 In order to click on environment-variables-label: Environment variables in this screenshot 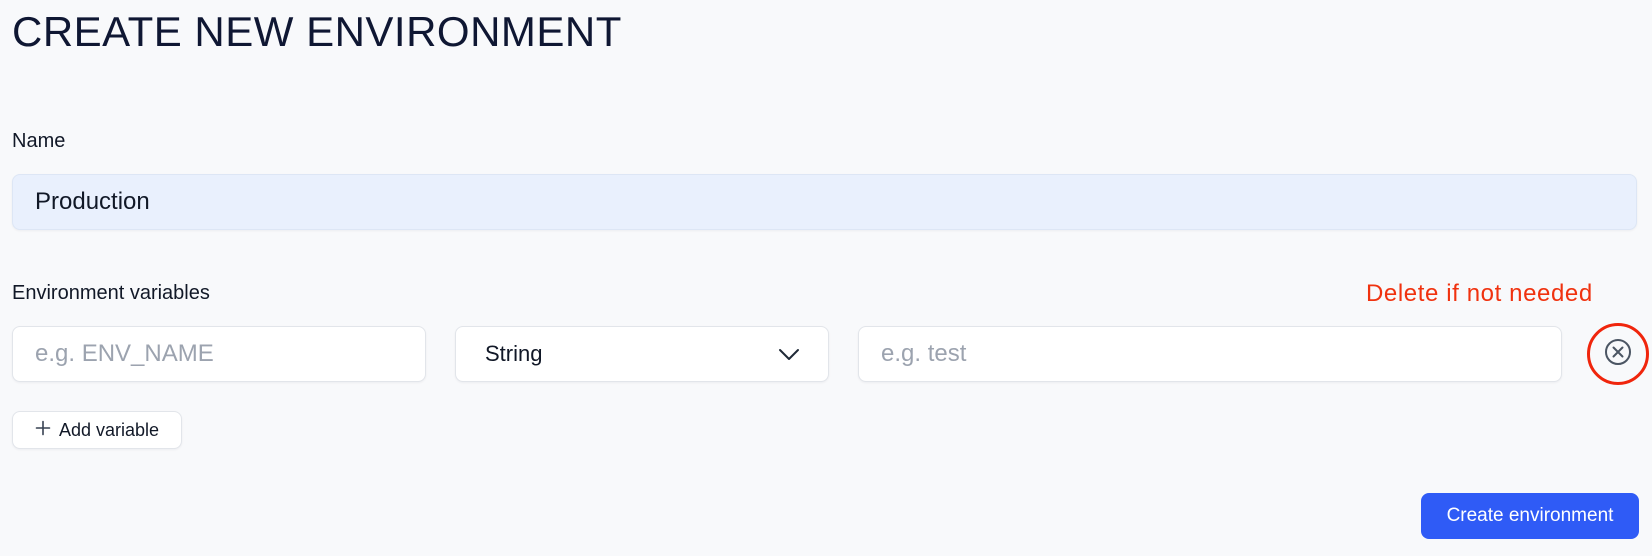, I will do `click(111, 293)`.